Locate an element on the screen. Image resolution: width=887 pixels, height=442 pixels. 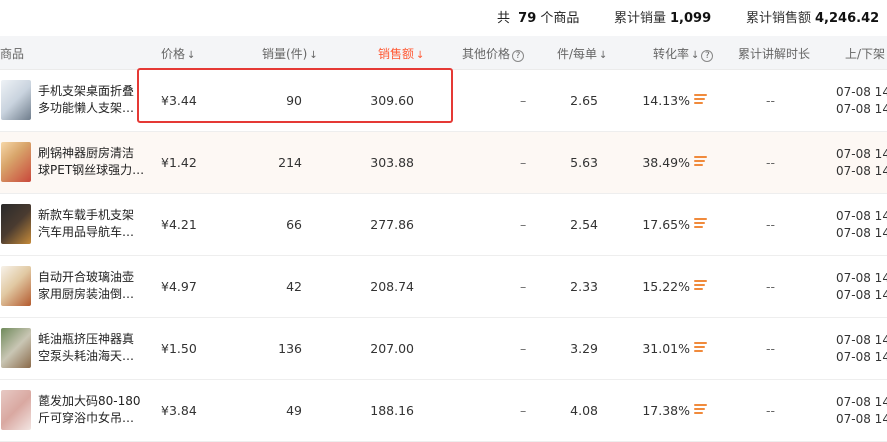
per-order-cell: 5.63 is located at coordinates (584, 162).